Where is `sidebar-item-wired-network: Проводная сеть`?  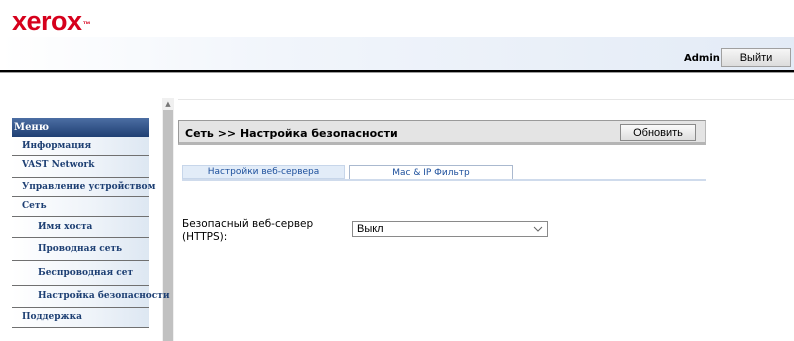
sidebar-item-wired-network: Проводная сеть is located at coordinates (80, 249).